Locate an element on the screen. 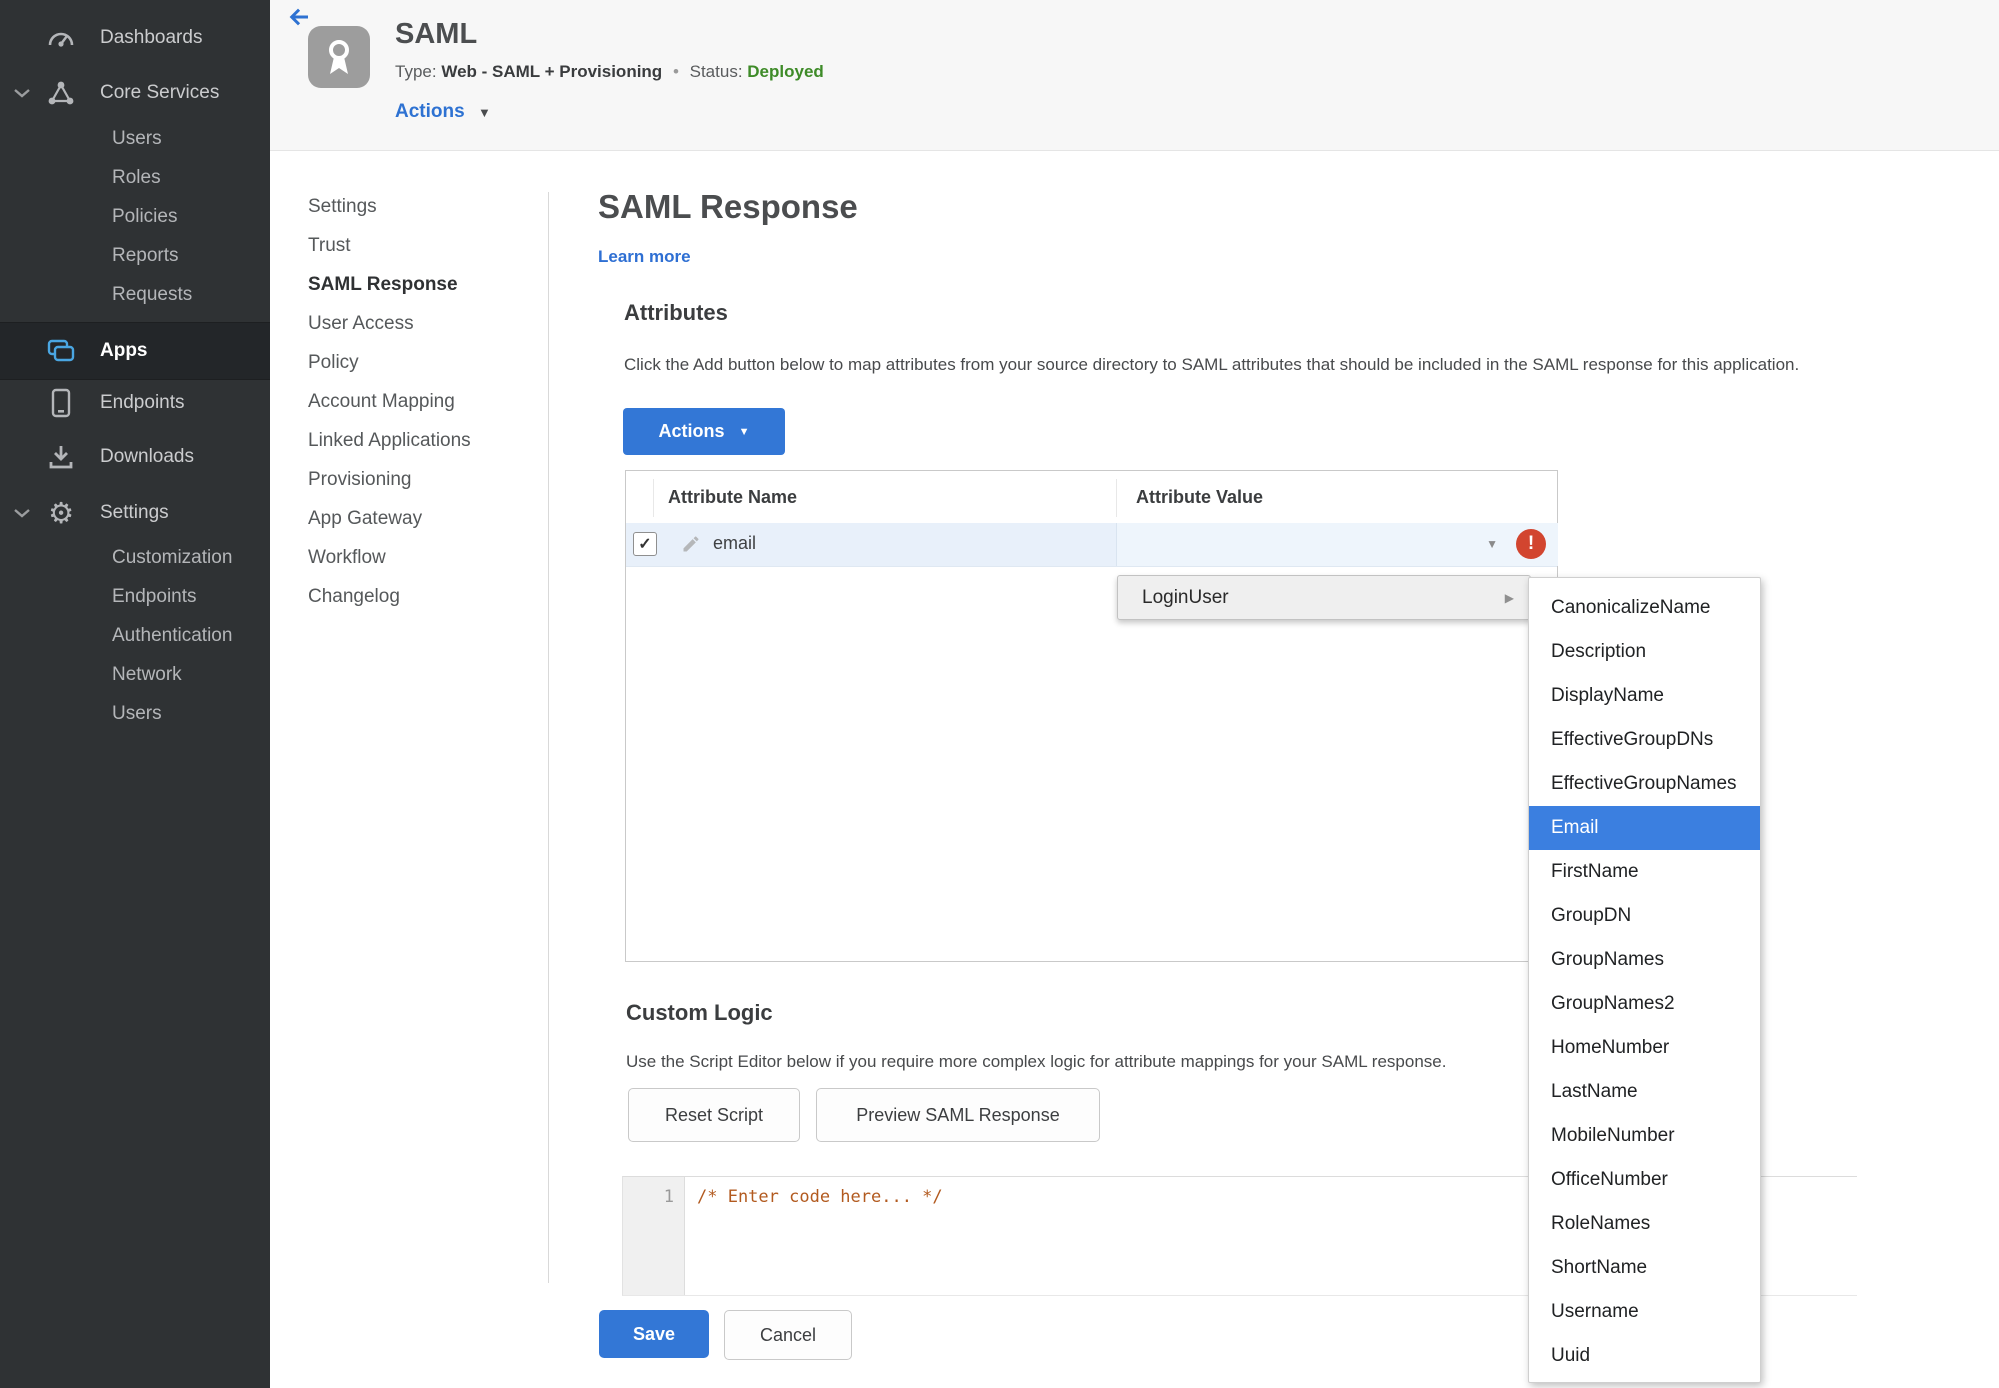 This screenshot has height=1388, width=1999. core-services-children: Users Roles Policies Reports Requests is located at coordinates (135, 216).